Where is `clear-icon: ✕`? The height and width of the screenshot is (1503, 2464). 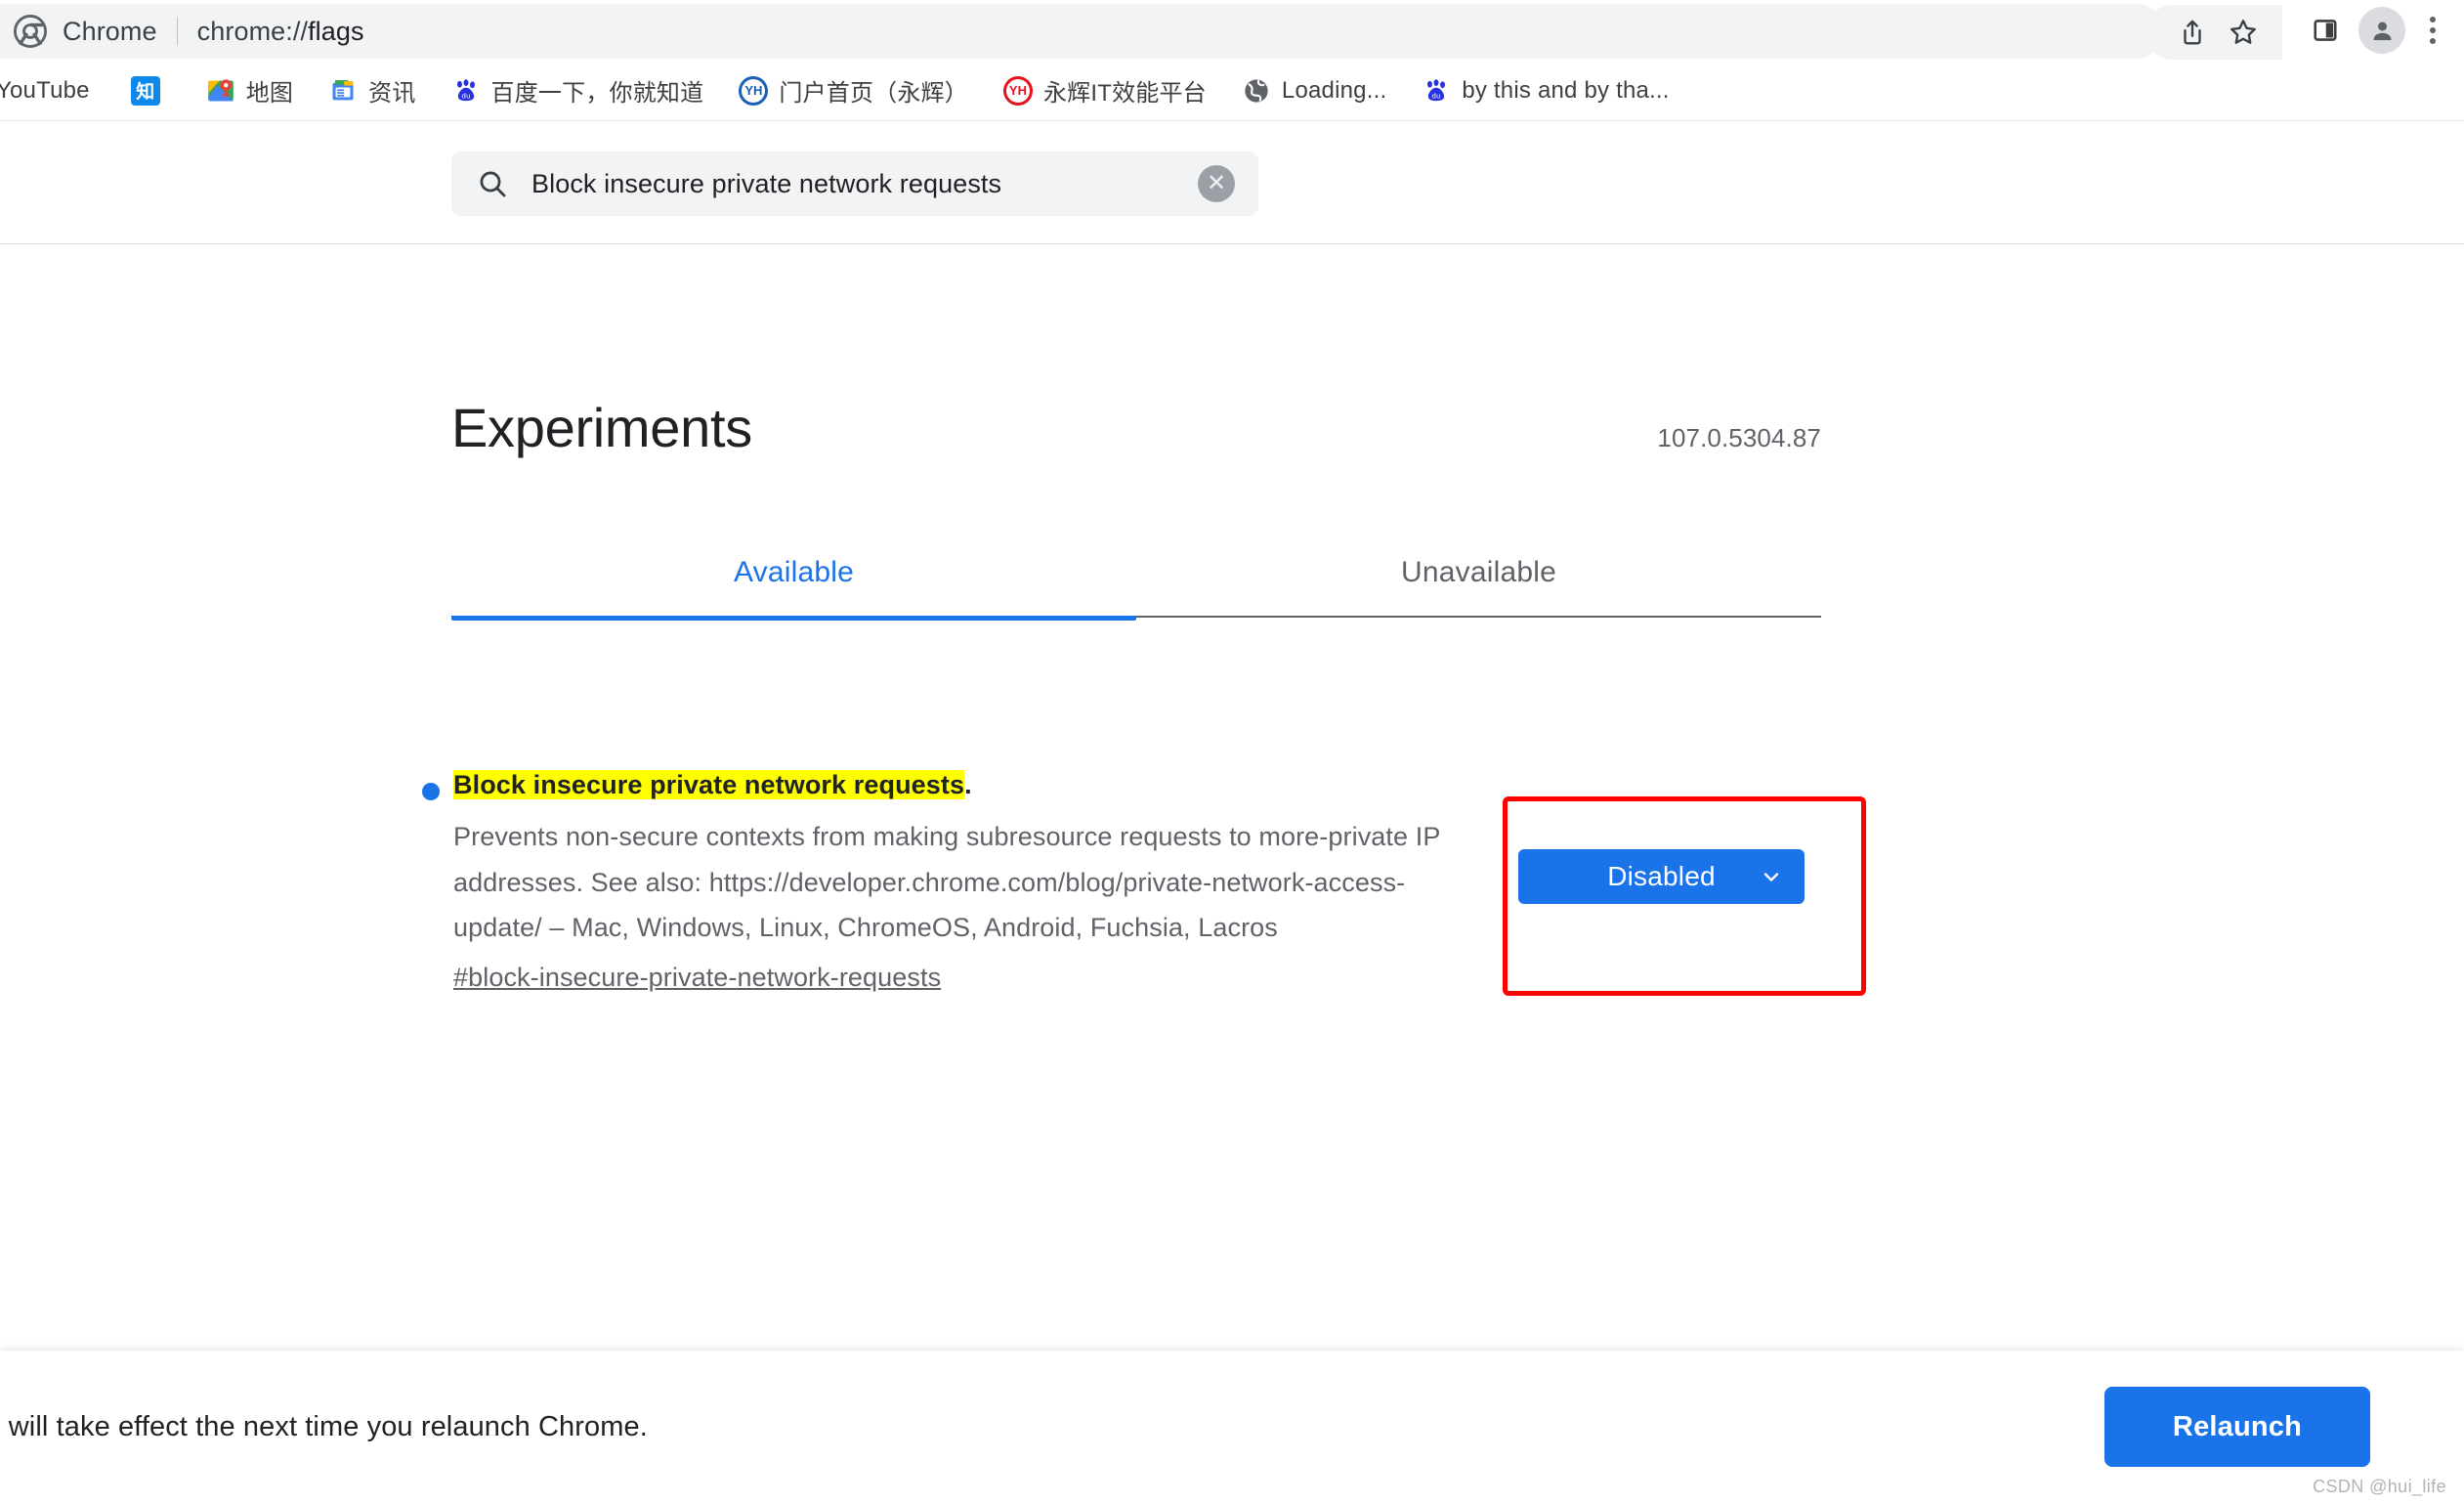 clear-icon: ✕ is located at coordinates (1216, 183).